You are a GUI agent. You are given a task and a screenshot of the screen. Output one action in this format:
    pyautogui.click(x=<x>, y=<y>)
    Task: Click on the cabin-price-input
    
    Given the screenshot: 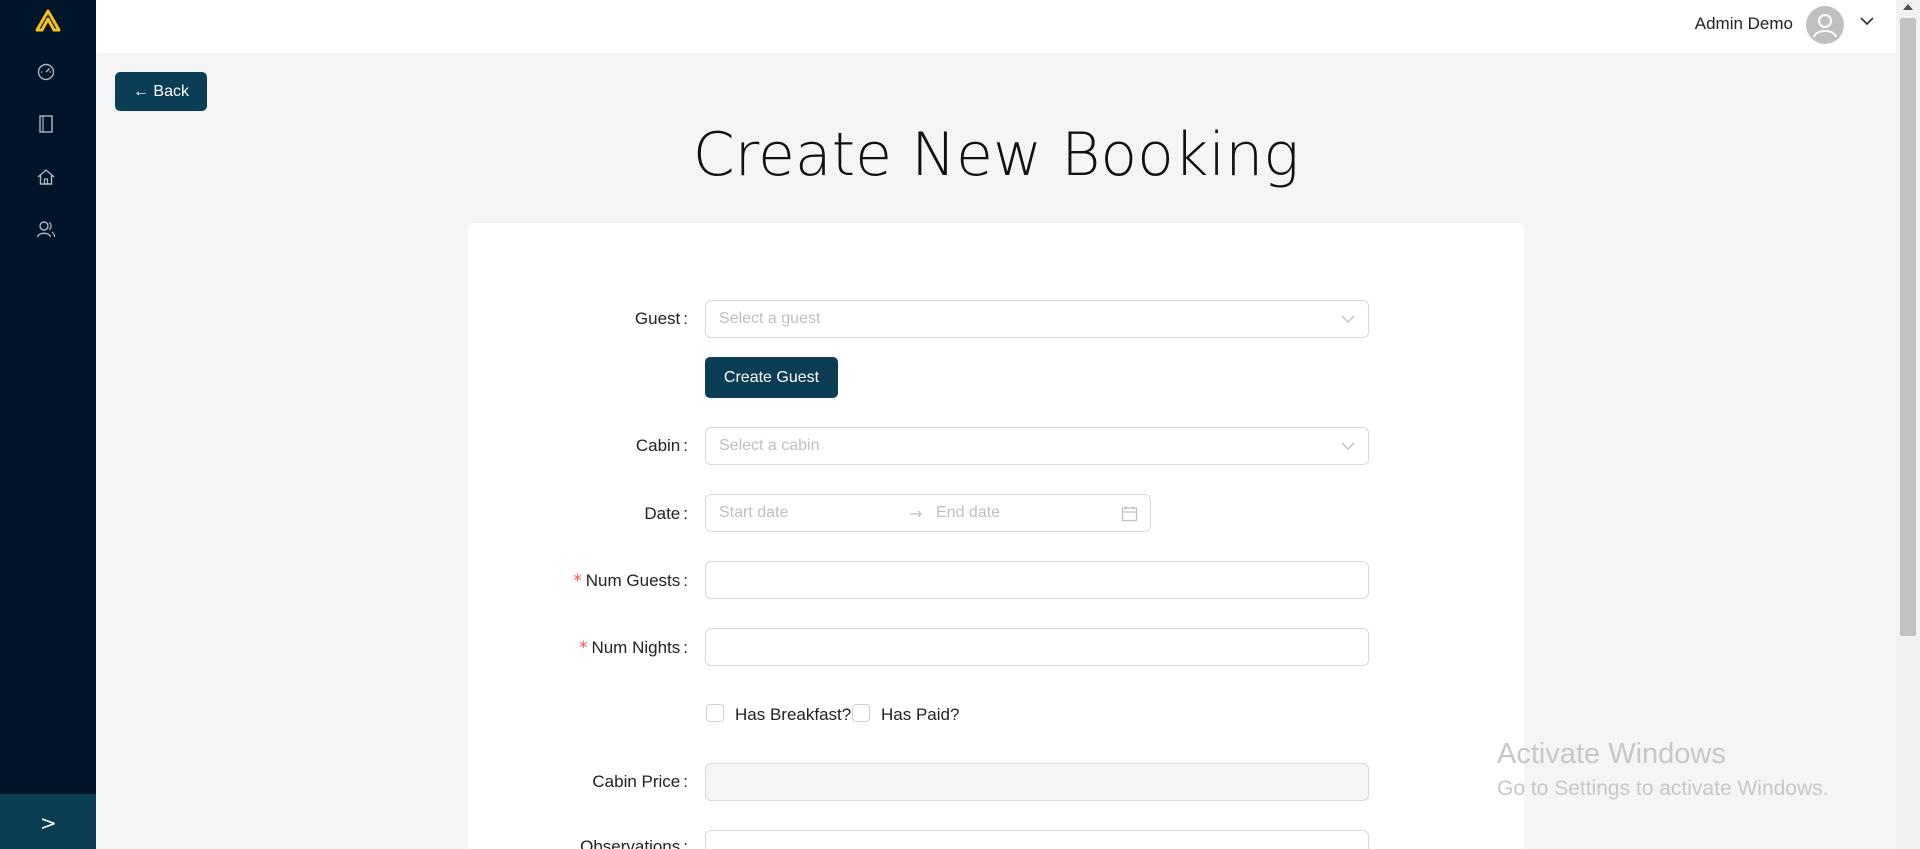 What is the action you would take?
    pyautogui.click(x=1037, y=782)
    